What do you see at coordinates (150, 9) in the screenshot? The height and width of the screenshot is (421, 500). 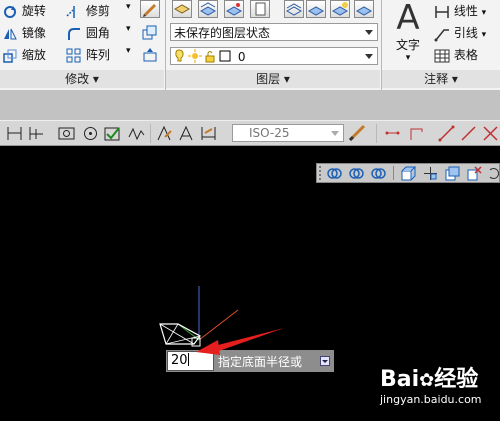 I see `erase-button` at bounding box center [150, 9].